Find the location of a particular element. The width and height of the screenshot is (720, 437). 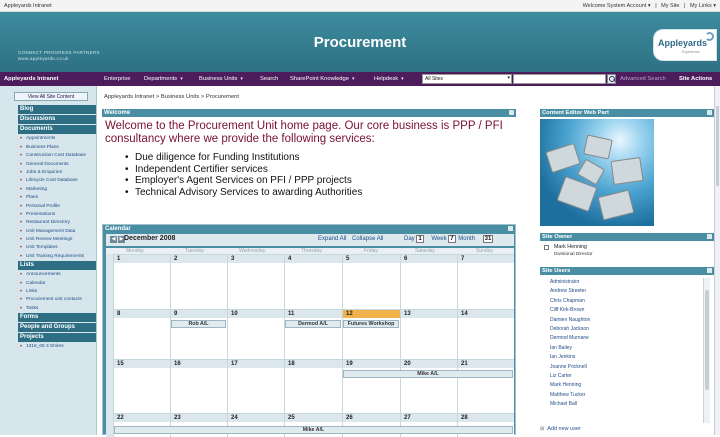

calendar-day-cell: 3 is located at coordinates (255, 282).